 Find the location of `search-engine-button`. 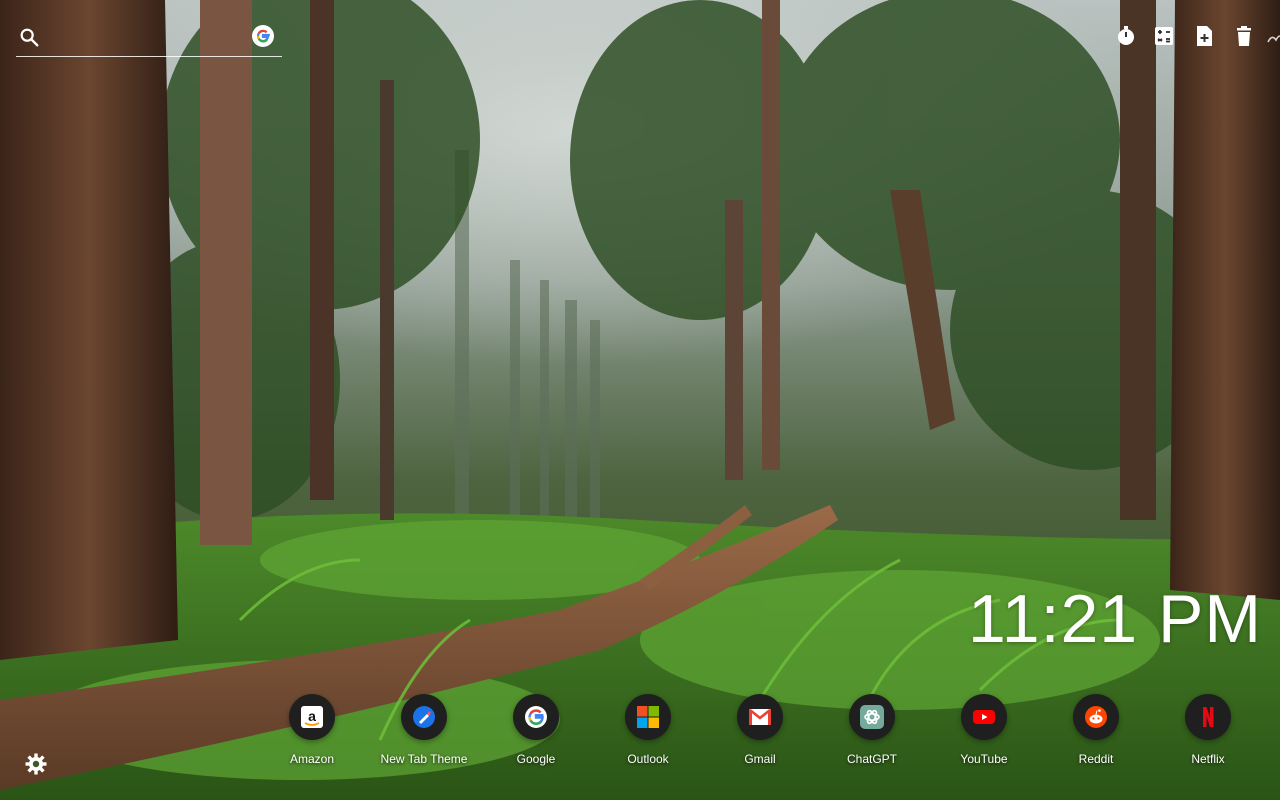

search-engine-button is located at coordinates (263, 36).